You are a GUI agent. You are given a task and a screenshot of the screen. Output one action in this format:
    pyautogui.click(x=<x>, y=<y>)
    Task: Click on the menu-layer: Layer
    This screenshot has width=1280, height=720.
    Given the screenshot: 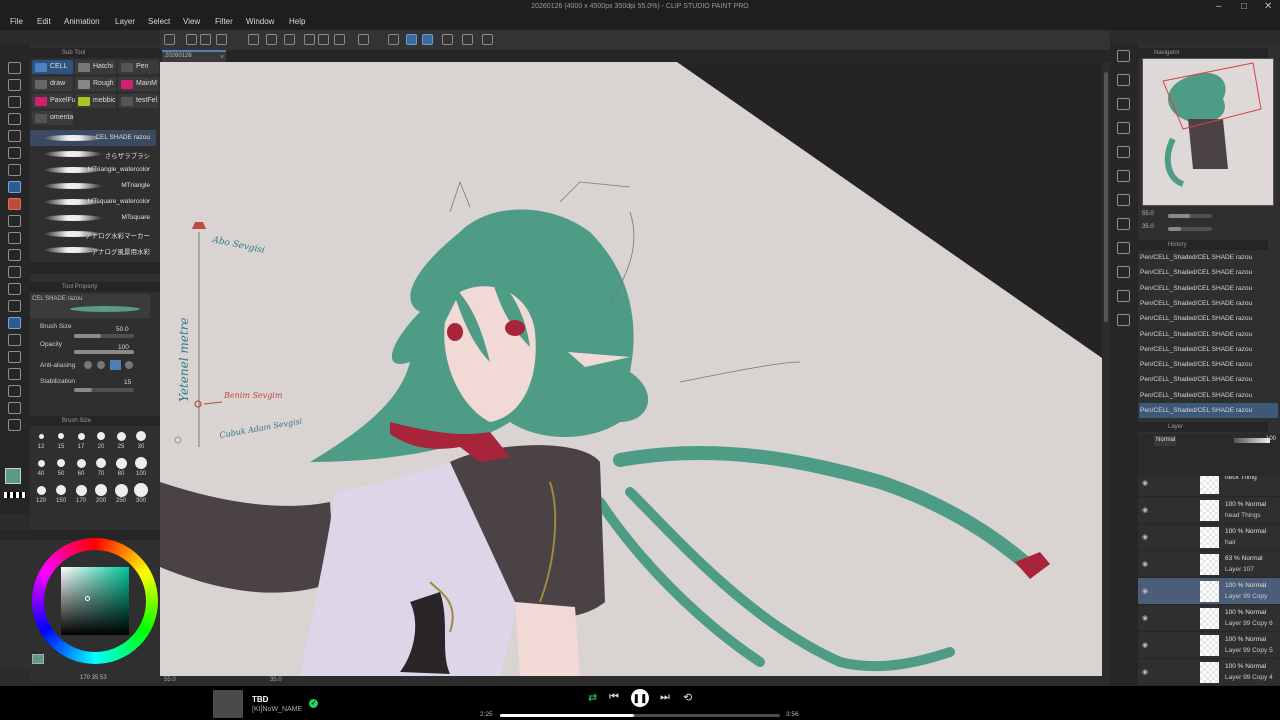 What is the action you would take?
    pyautogui.click(x=125, y=21)
    